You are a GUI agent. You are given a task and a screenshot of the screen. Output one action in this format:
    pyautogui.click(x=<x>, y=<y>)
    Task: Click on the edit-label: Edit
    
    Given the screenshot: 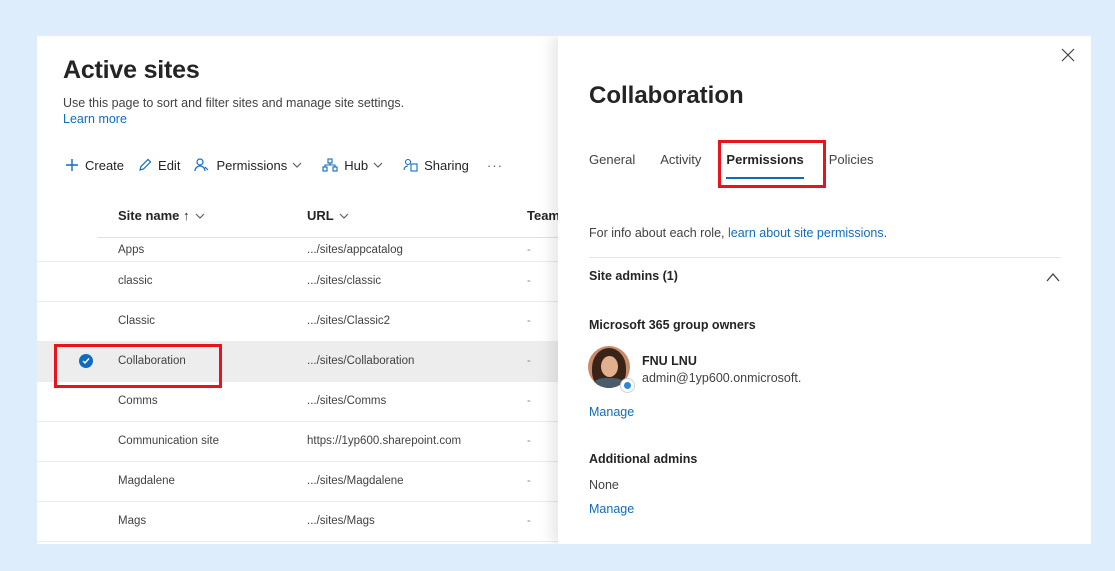 What is the action you would take?
    pyautogui.click(x=169, y=165)
    